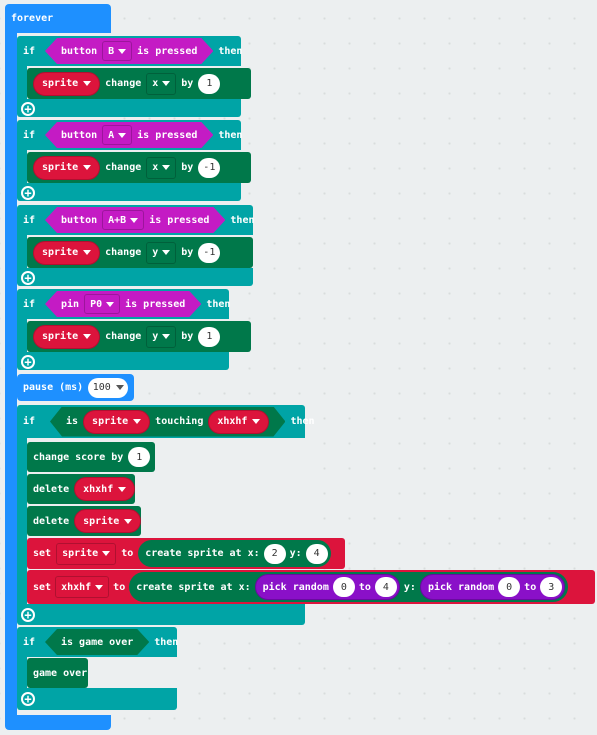 Image resolution: width=597 pixels, height=735 pixels. I want to click on input-type-label: pin, so click(70, 304).